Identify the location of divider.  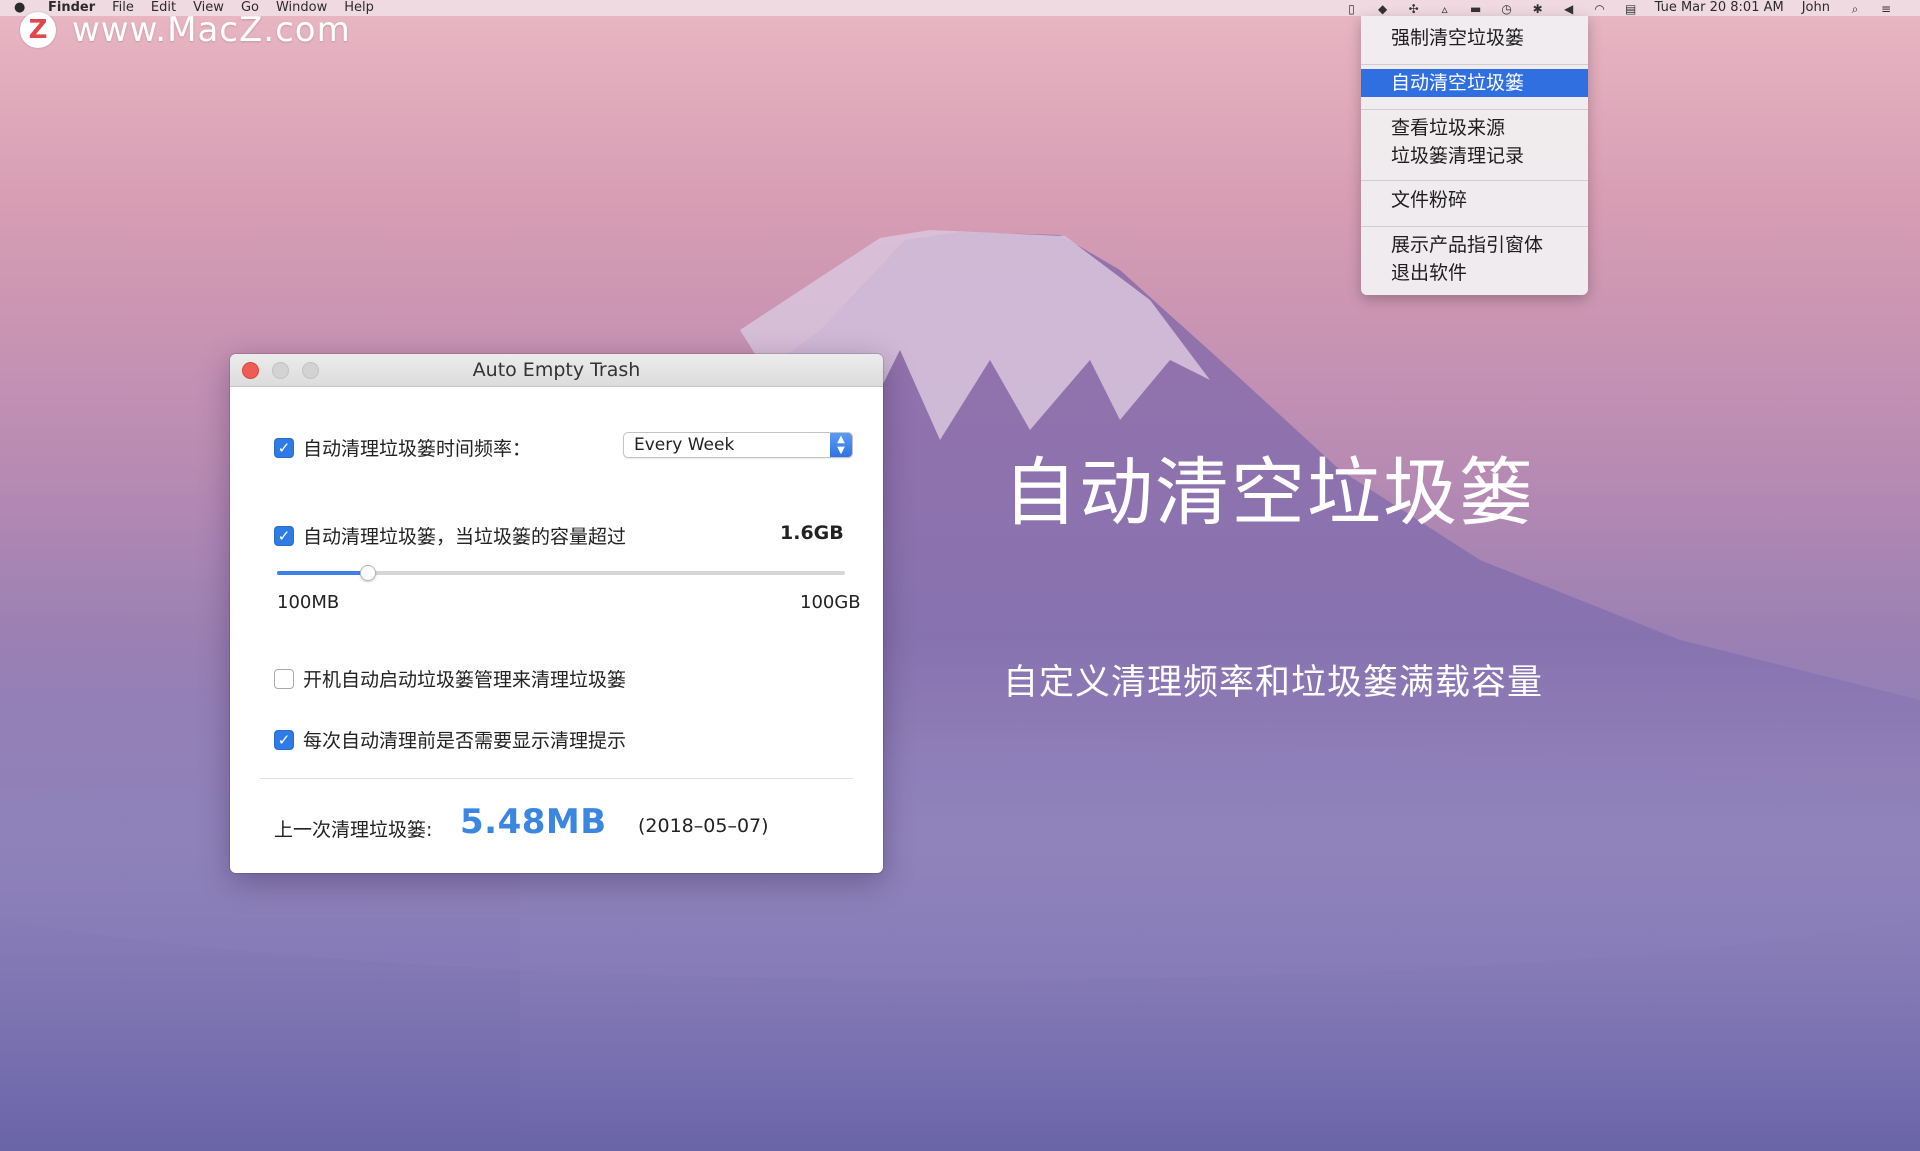
(556, 778).